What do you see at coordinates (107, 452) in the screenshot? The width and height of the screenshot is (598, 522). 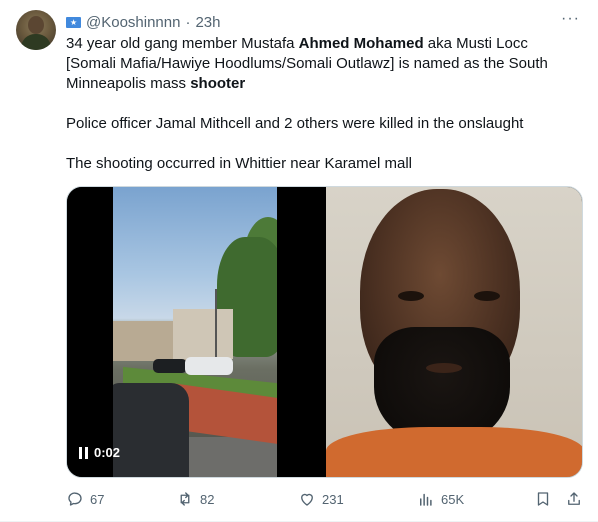 I see `video-timecode: 0:02` at bounding box center [107, 452].